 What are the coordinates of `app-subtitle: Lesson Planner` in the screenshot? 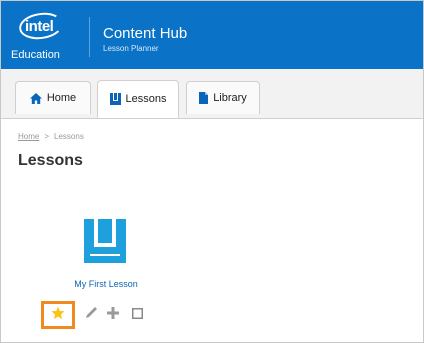 It's located at (131, 48).